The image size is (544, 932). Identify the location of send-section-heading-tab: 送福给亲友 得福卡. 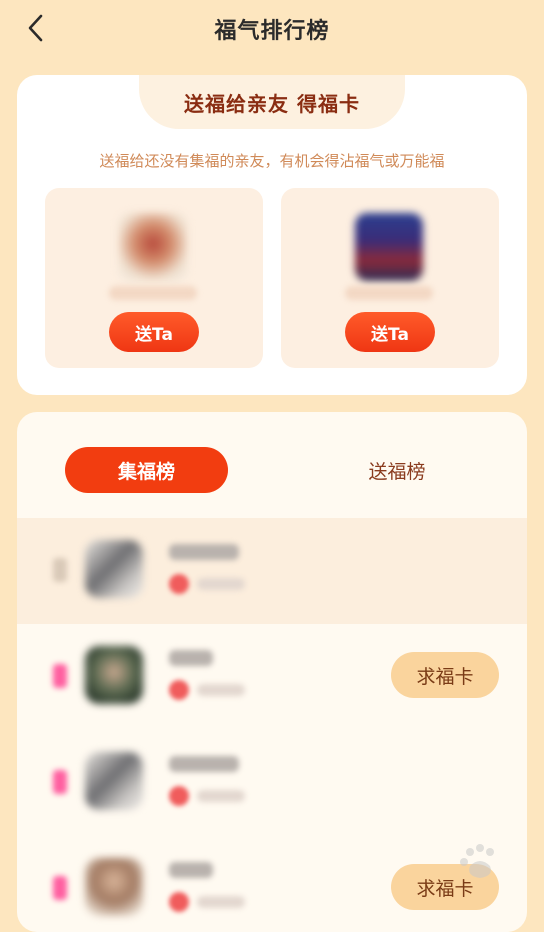
(272, 102).